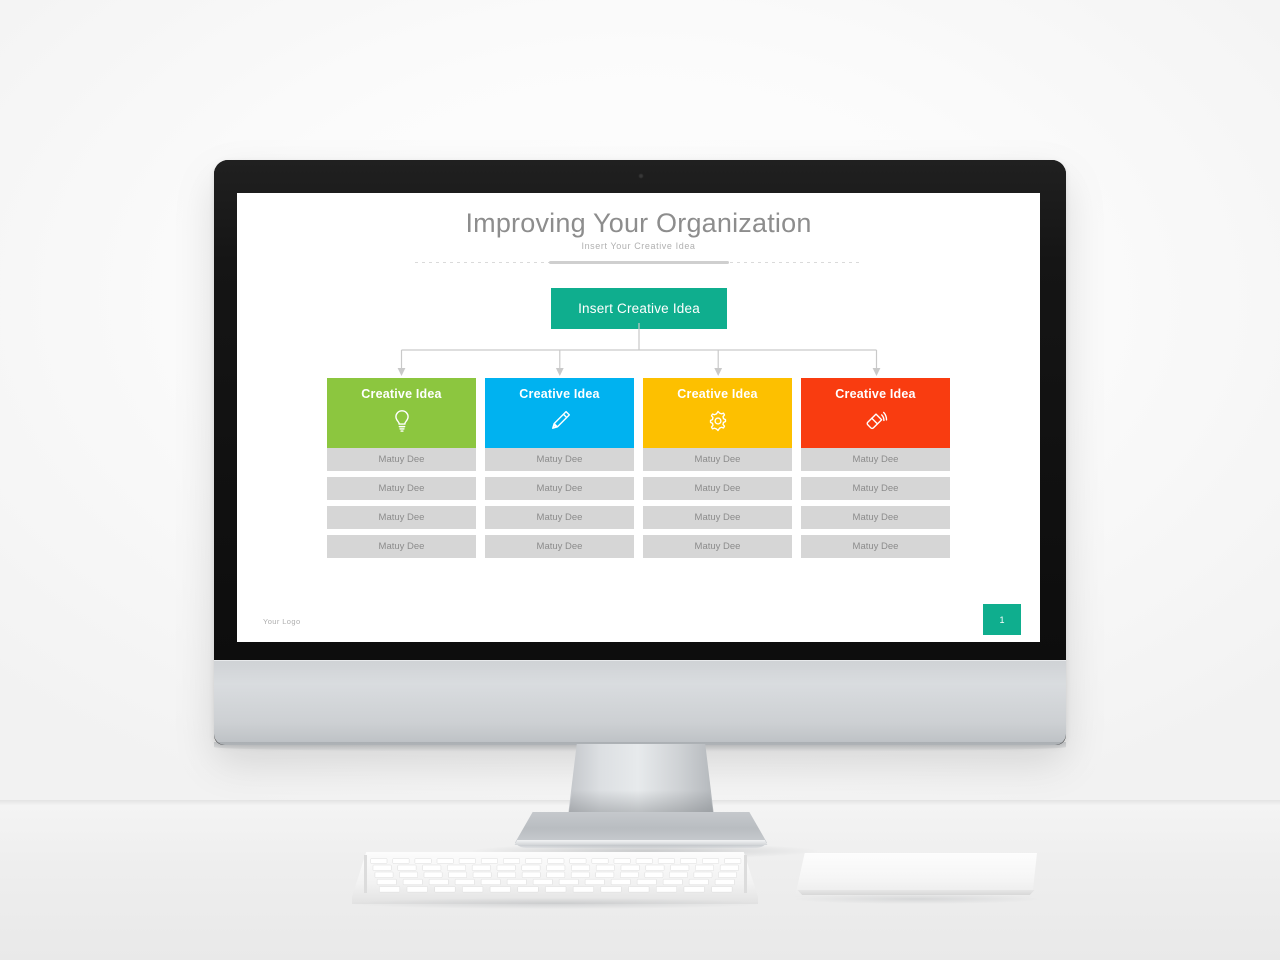  What do you see at coordinates (641, 176) in the screenshot?
I see `webcam-icon` at bounding box center [641, 176].